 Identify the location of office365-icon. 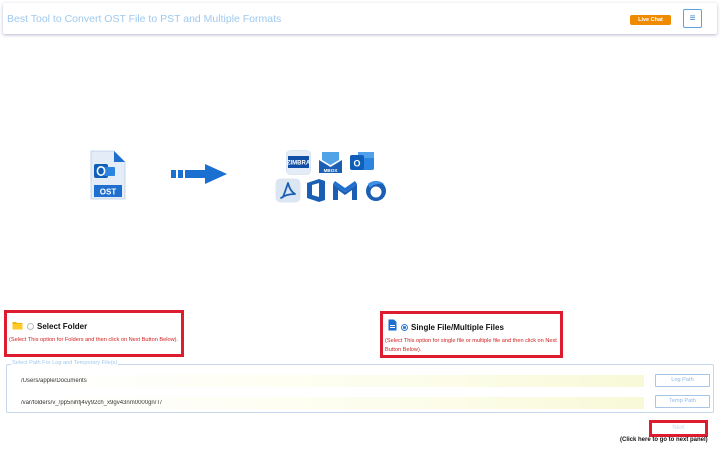
(316, 193).